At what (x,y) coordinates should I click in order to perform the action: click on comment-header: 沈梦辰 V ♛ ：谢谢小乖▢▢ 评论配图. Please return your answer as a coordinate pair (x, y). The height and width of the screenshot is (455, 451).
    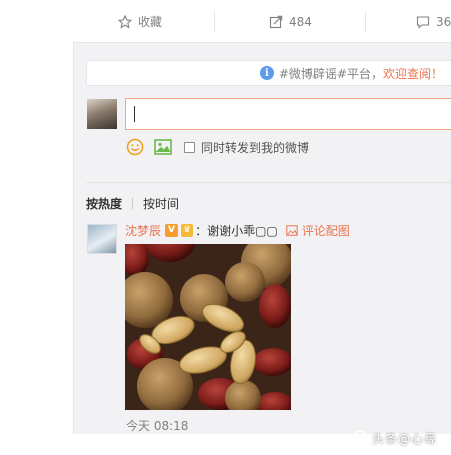
    Looking at the image, I should click on (237, 230).